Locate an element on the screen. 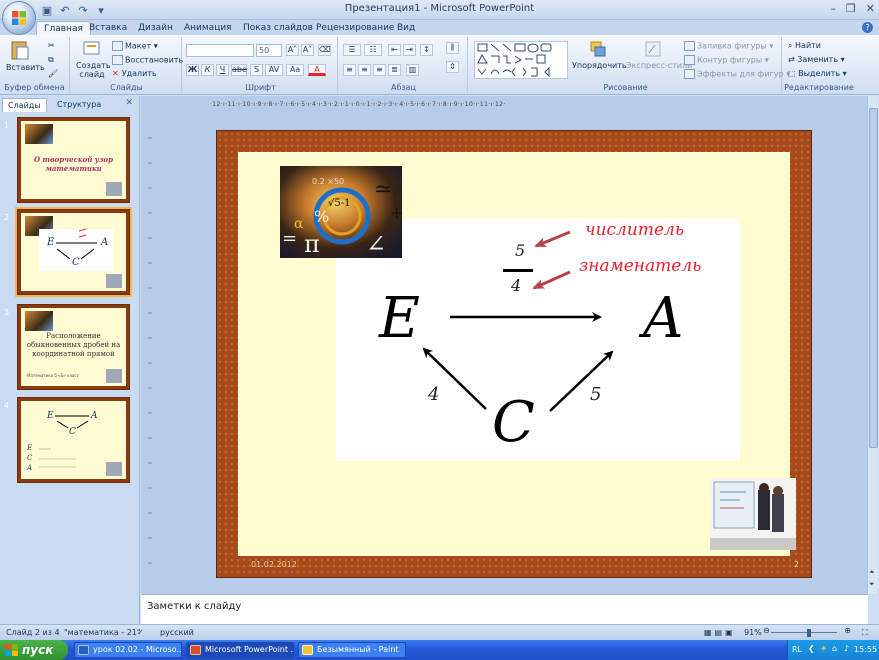  bold-button: Ж is located at coordinates (192, 70).